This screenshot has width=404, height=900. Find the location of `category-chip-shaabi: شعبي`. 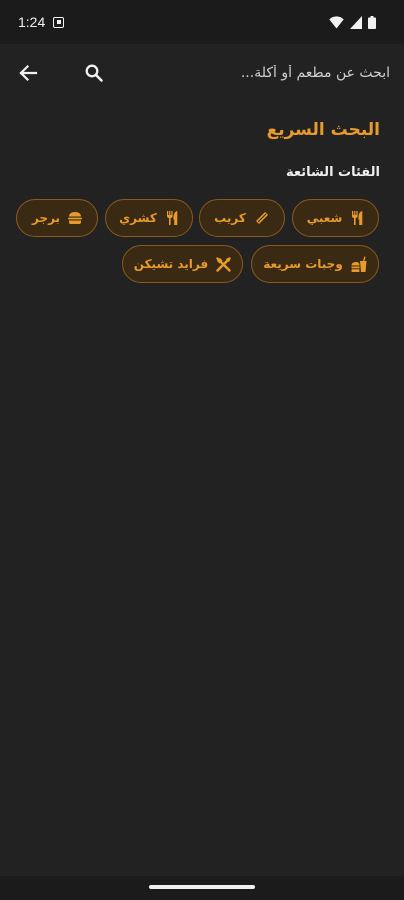

category-chip-shaabi: شعبي is located at coordinates (335, 218).